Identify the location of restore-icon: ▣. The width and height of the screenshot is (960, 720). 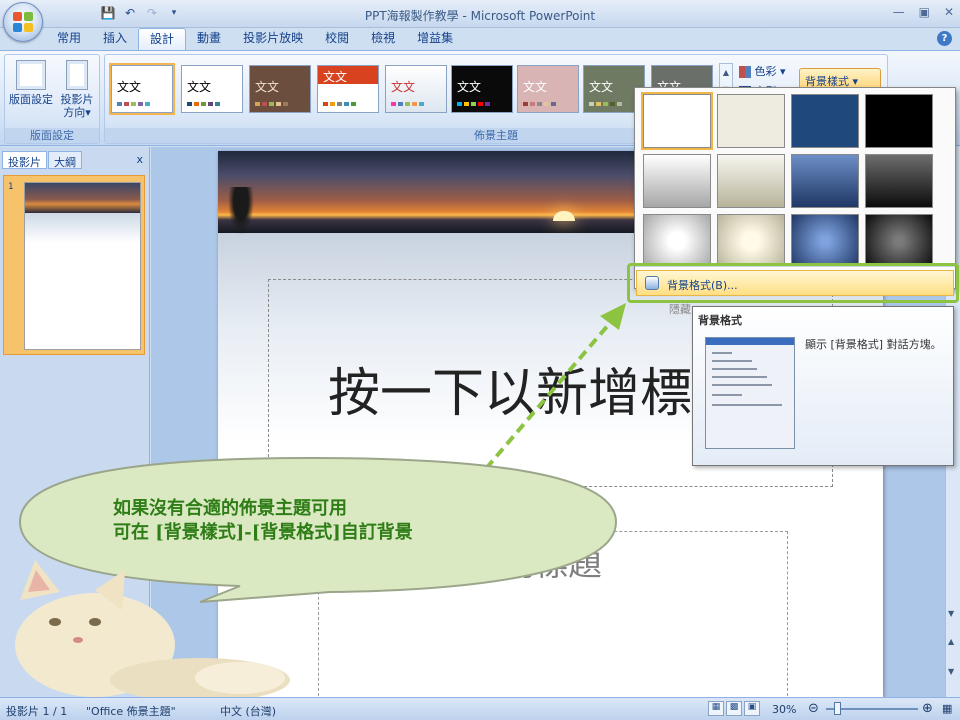
(924, 12).